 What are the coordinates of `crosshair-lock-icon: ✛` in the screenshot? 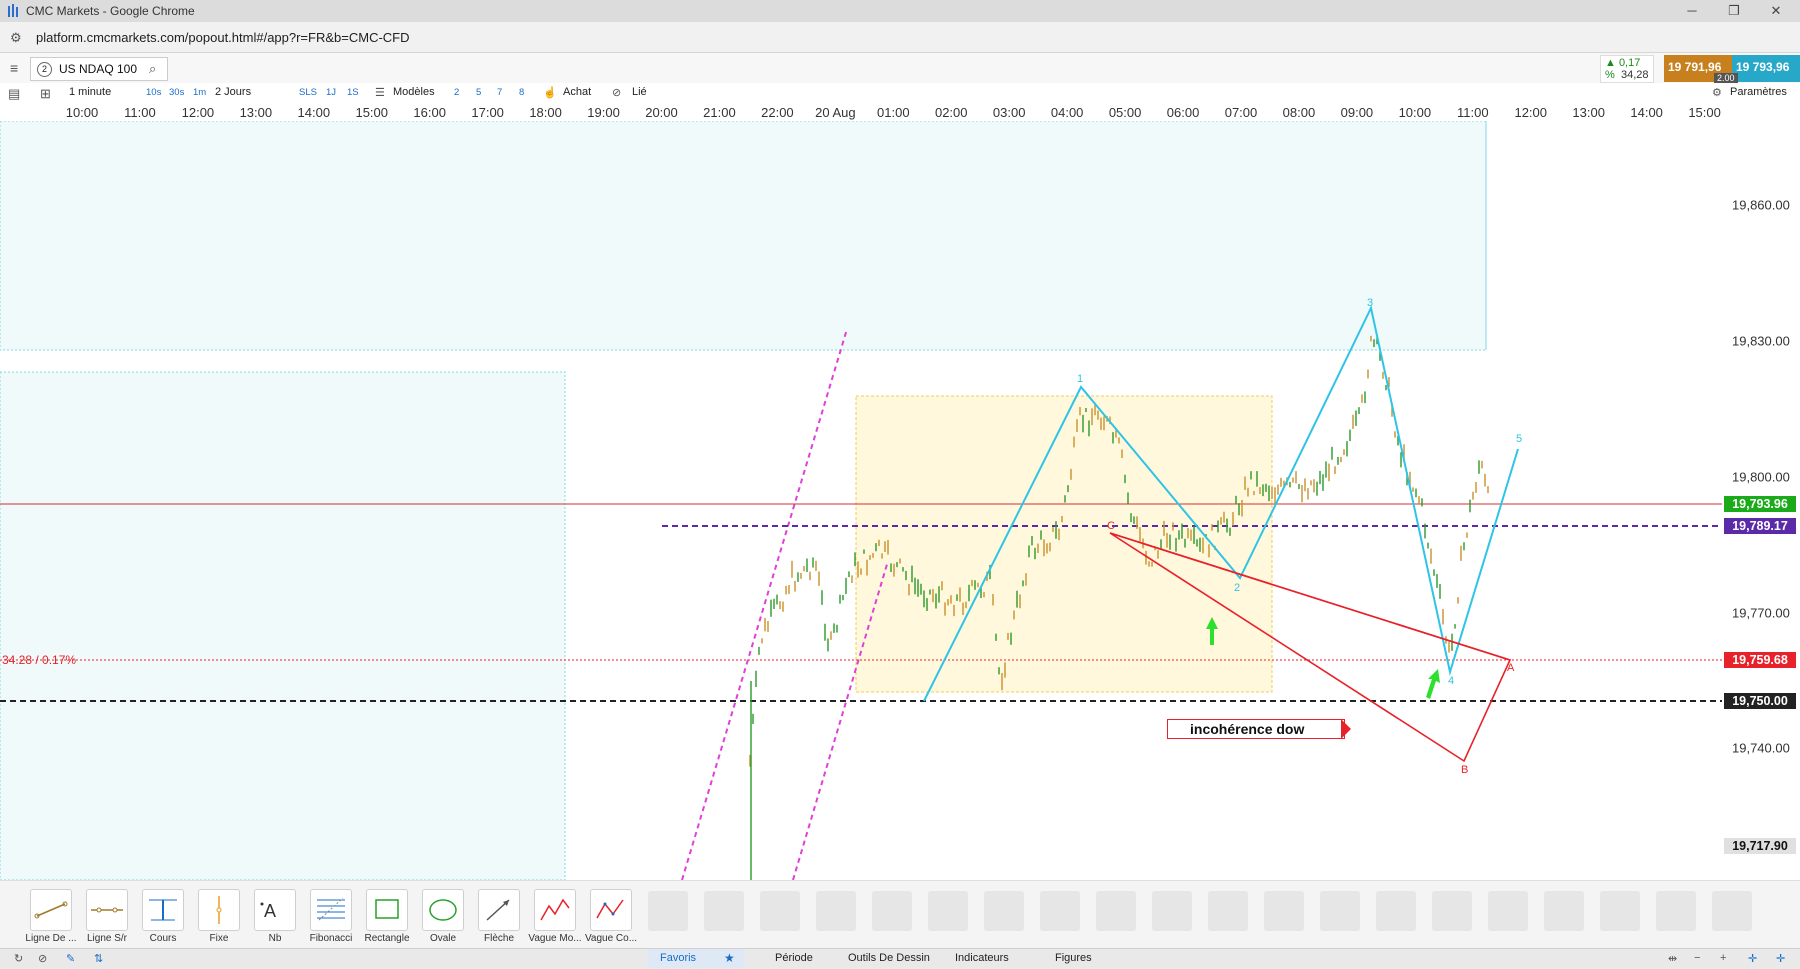 It's located at (1780, 958).